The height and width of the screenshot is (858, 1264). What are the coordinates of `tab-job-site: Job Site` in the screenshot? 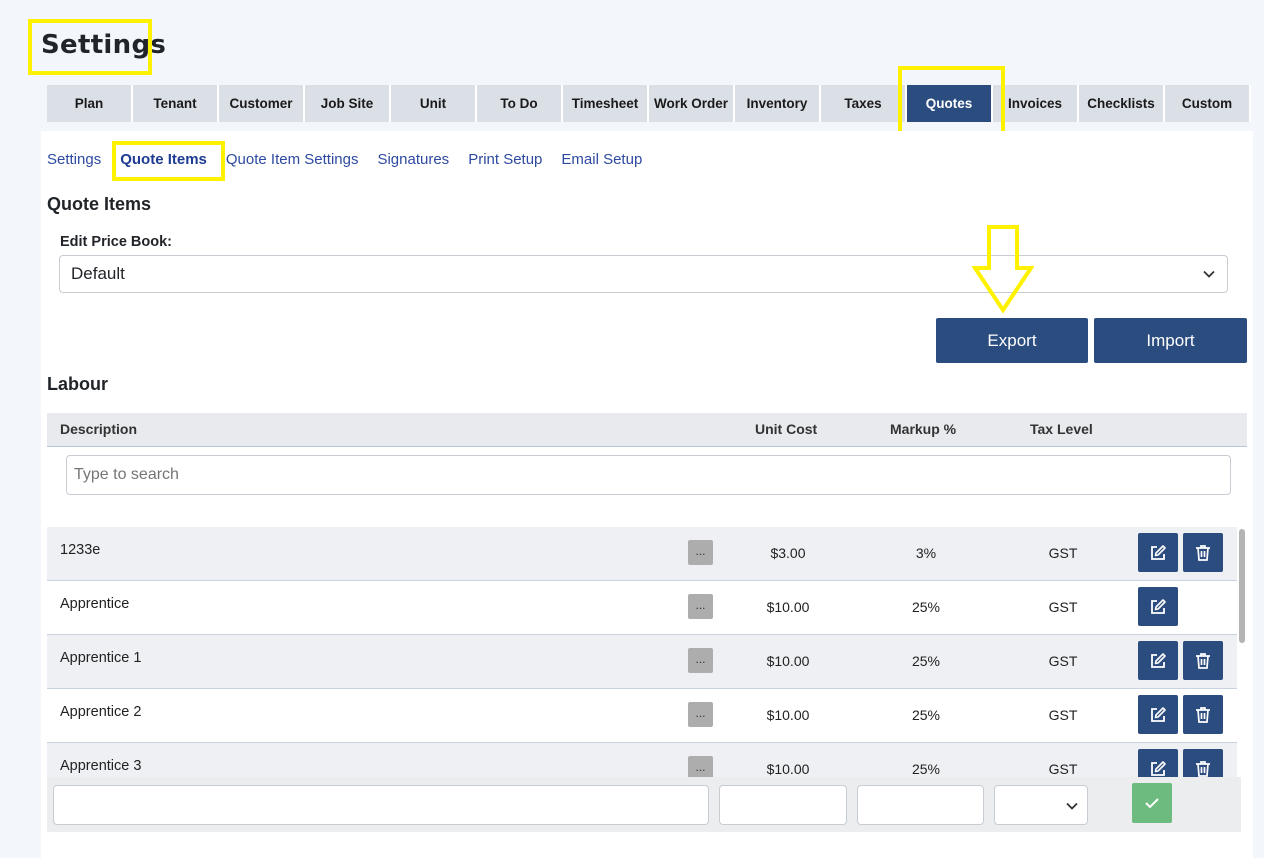 It's located at (348, 103).